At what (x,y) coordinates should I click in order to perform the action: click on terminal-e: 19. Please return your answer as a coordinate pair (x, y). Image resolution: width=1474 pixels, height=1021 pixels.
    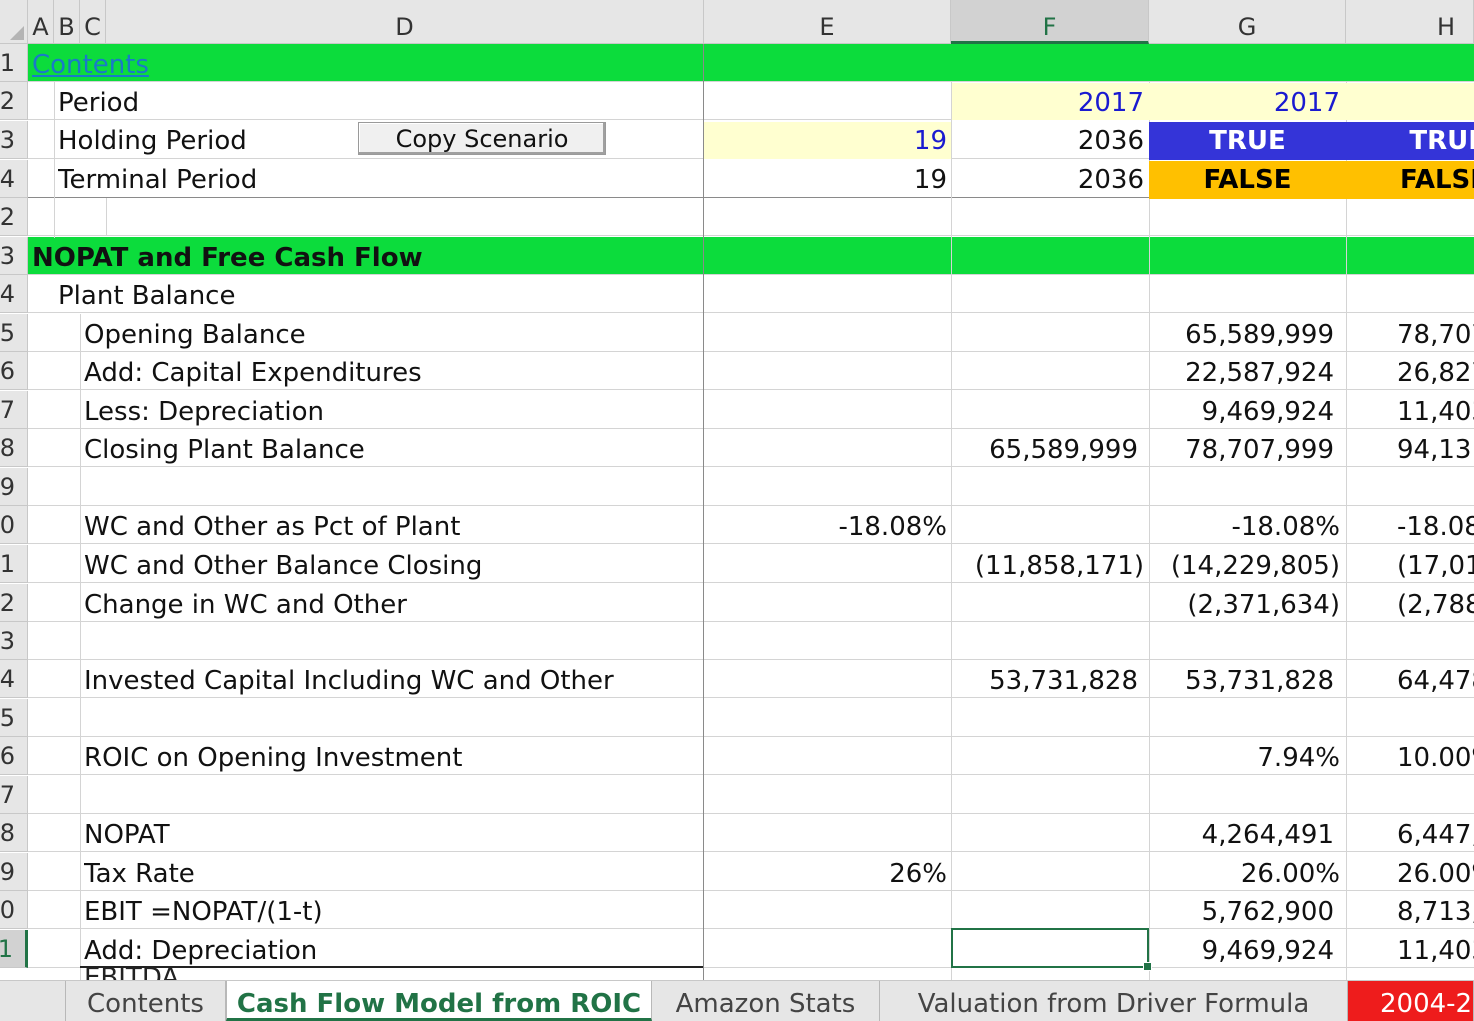
    Looking at the image, I should click on (825, 180).